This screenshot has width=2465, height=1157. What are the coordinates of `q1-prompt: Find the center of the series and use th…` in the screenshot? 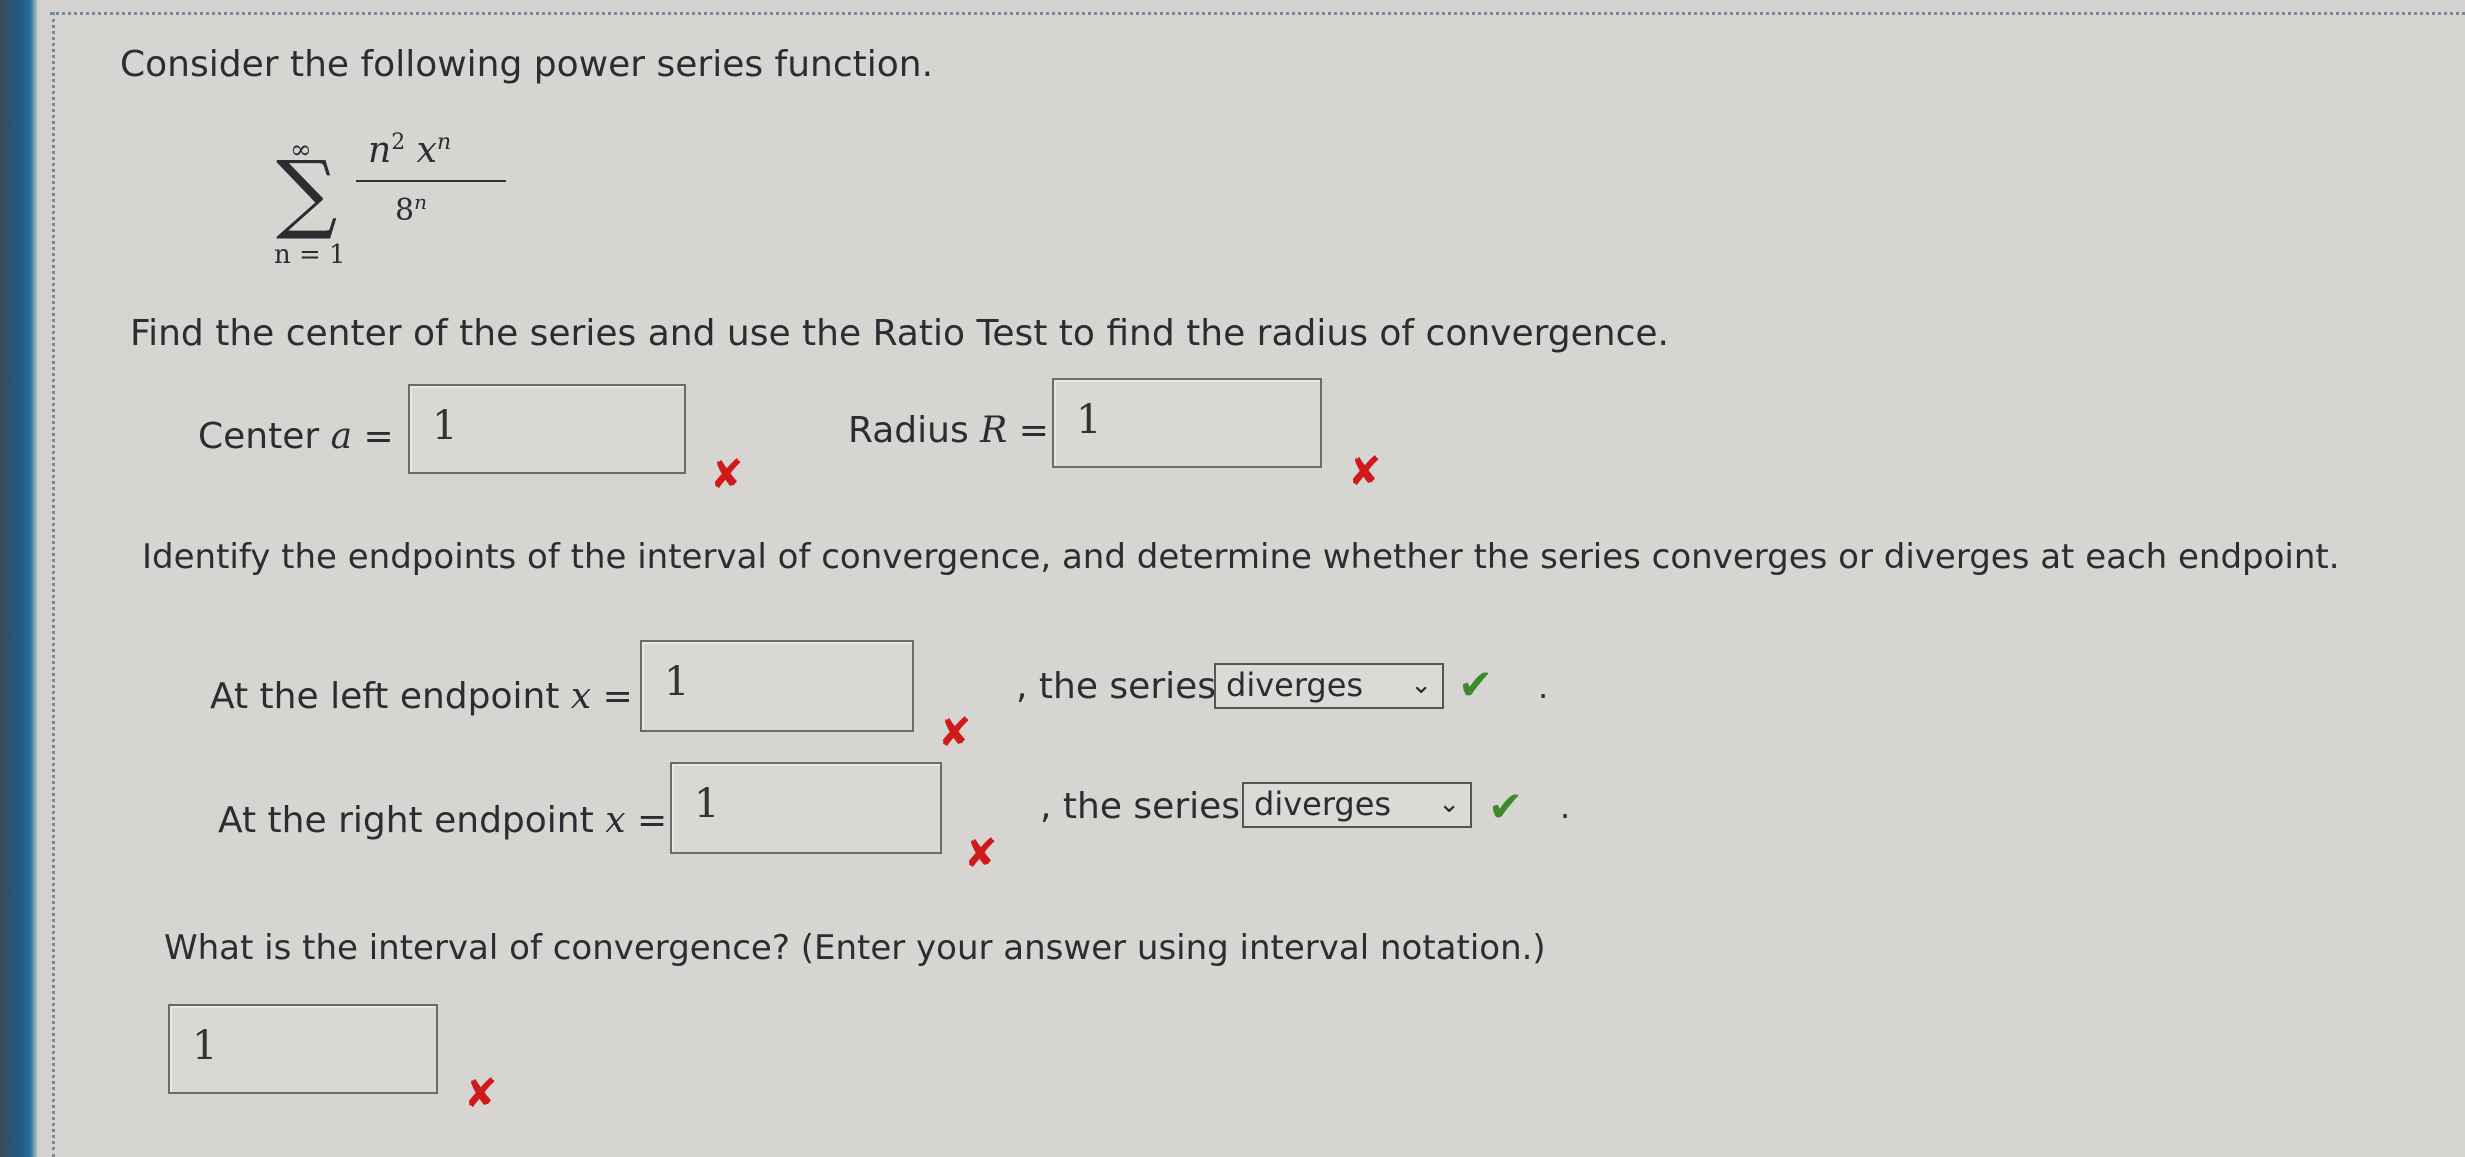 It's located at (899, 333).